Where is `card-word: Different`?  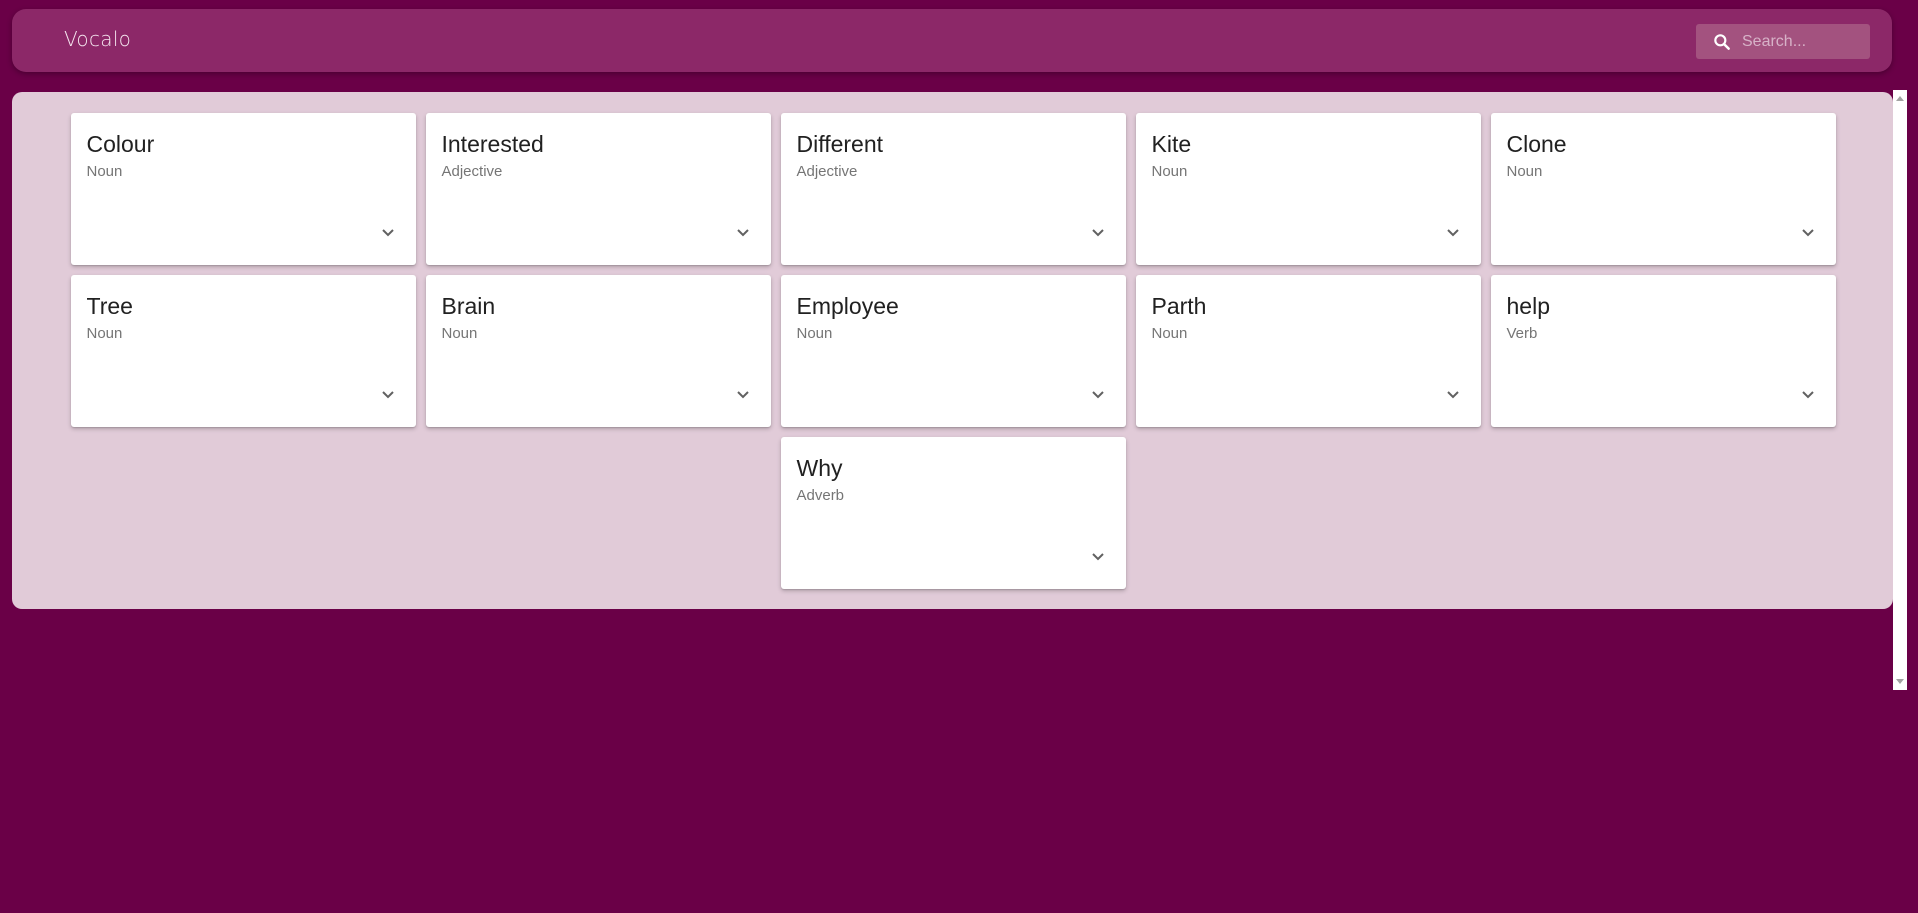
card-word: Different is located at coordinates (840, 144).